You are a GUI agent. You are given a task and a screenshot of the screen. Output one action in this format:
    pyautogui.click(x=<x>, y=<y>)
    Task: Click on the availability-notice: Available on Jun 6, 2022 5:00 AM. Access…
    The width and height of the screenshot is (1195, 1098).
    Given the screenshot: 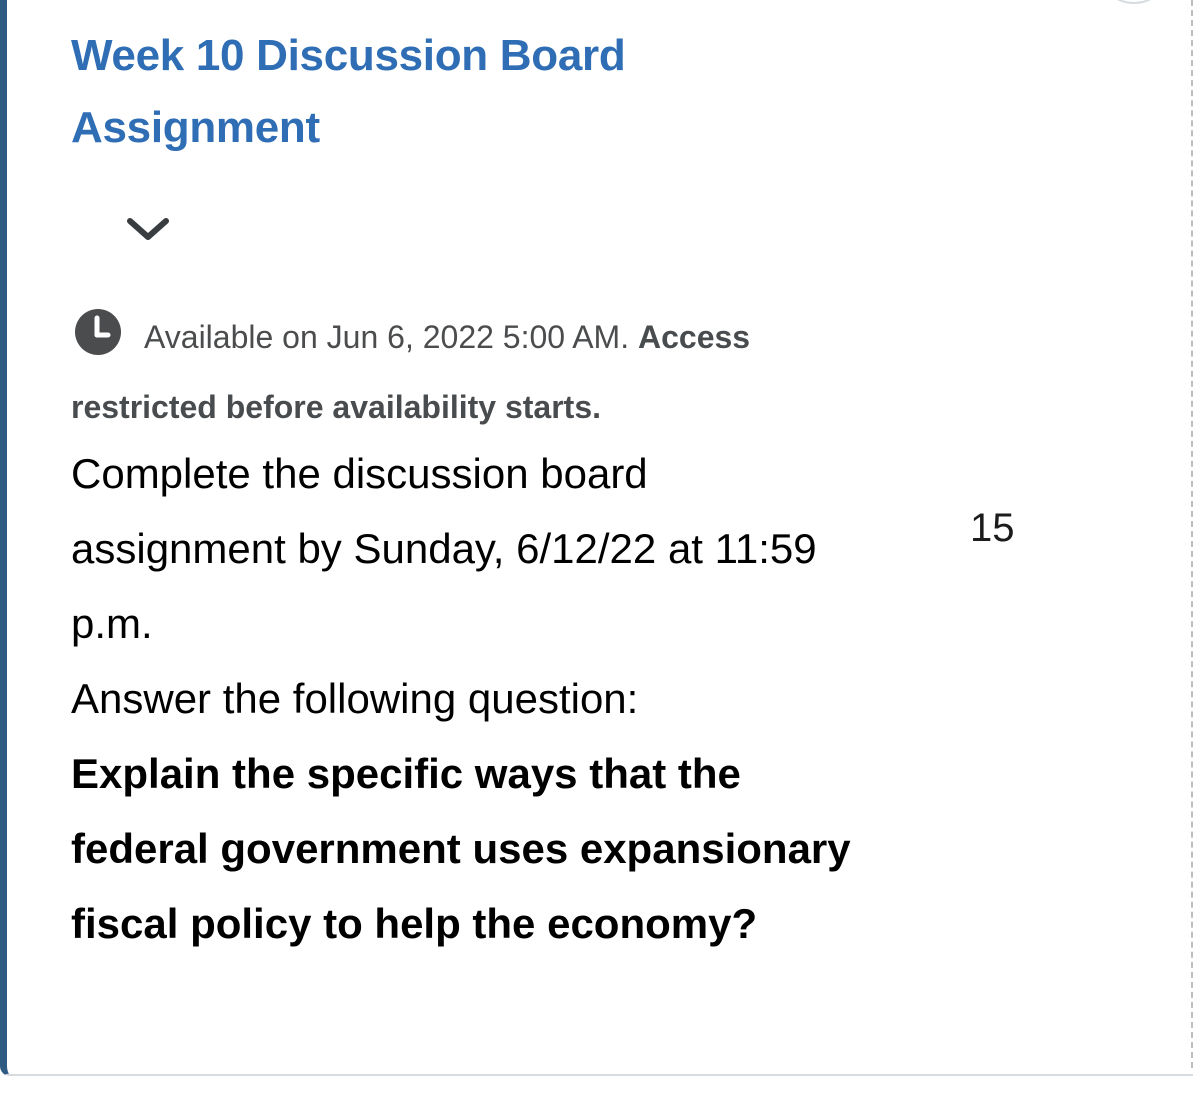 What is the action you would take?
    pyautogui.click(x=461, y=372)
    